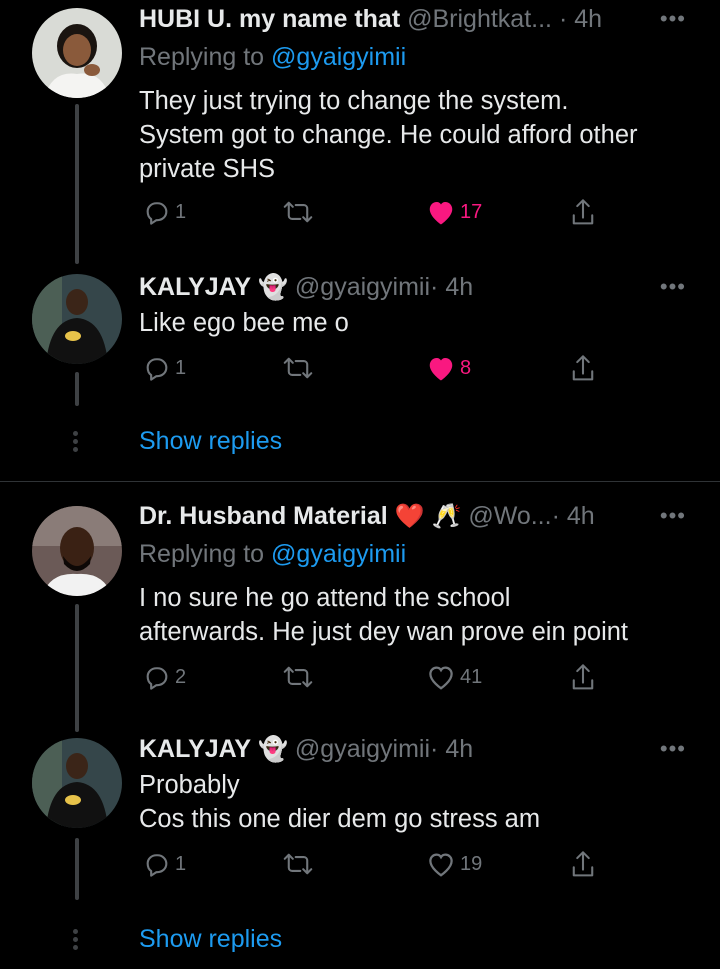 Image resolution: width=720 pixels, height=969 pixels. Describe the element at coordinates (454, 212) in the screenshot. I see `like-button: 17` at that location.